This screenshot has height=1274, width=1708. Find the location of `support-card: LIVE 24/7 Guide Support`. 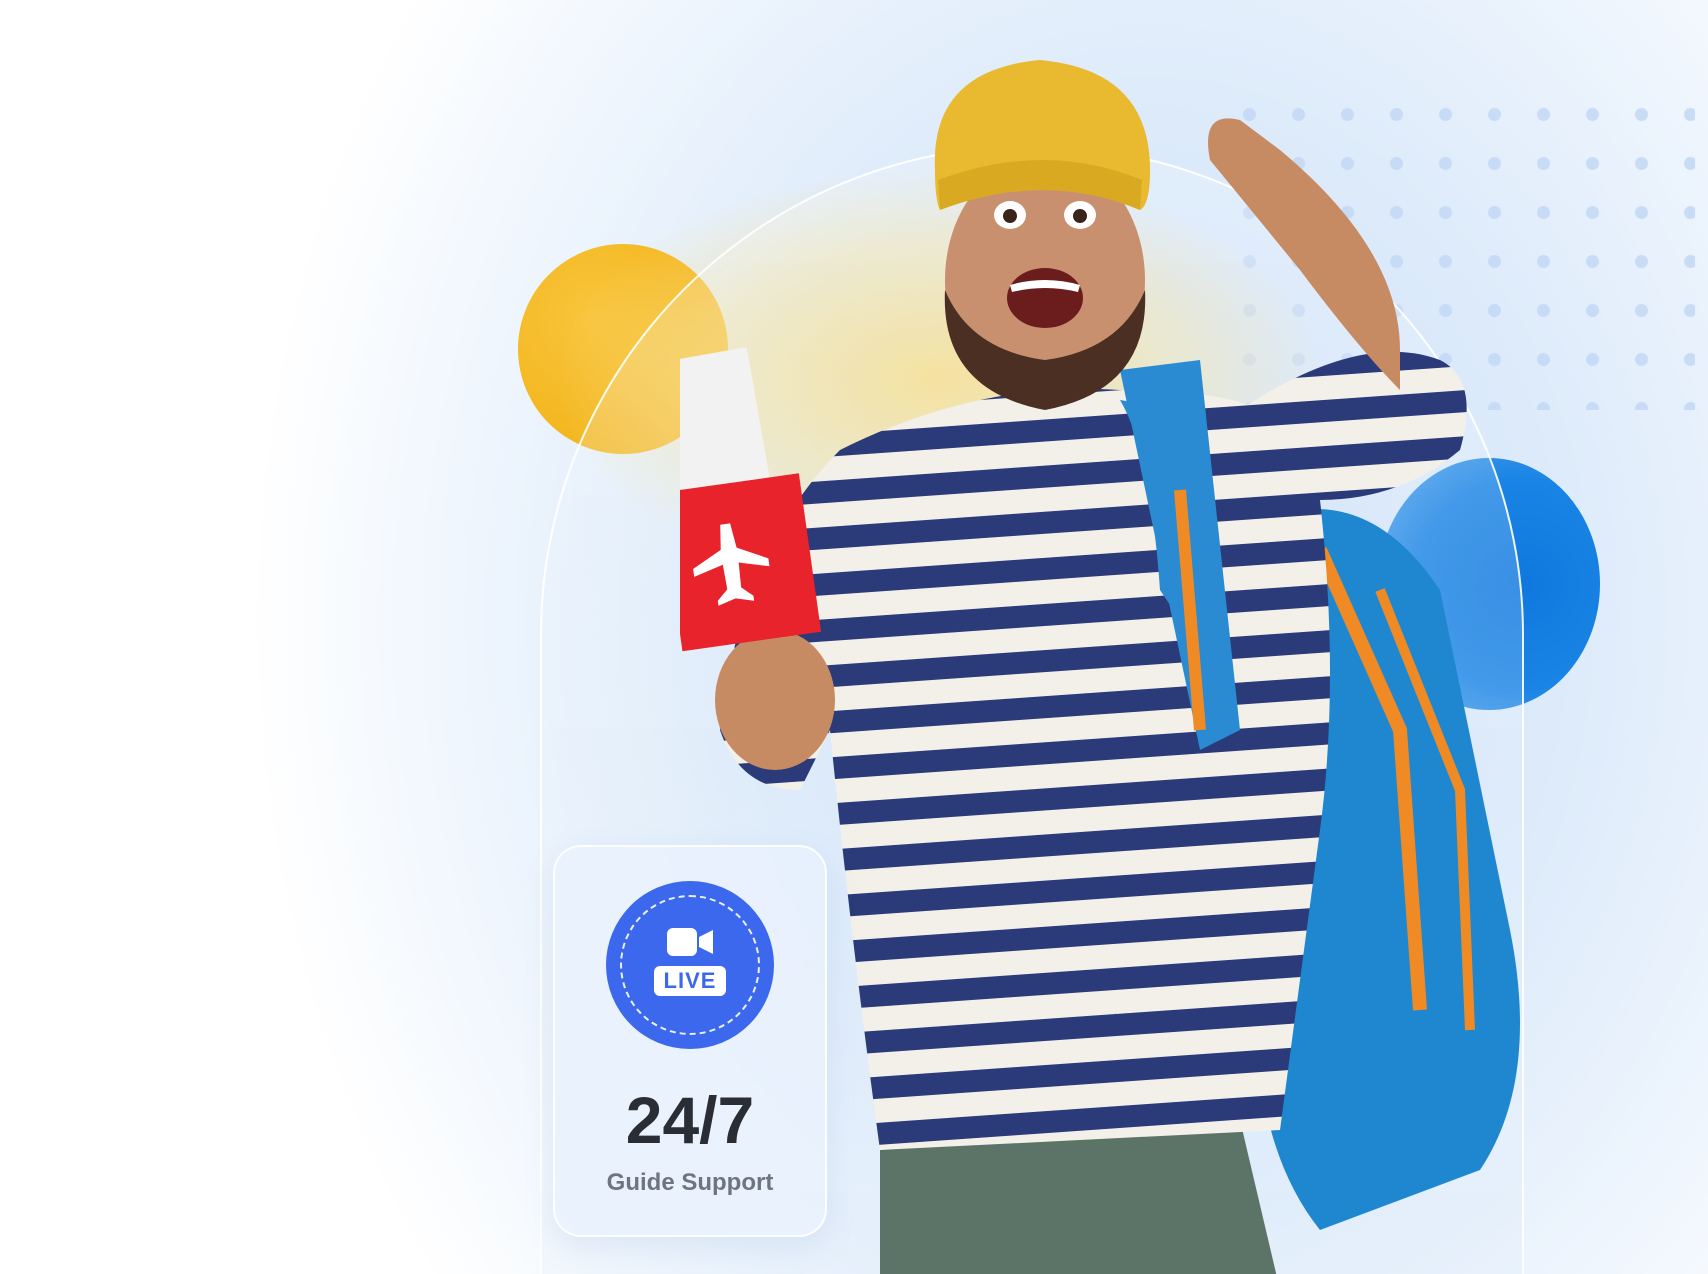

support-card: LIVE 24/7 Guide Support is located at coordinates (690, 1041).